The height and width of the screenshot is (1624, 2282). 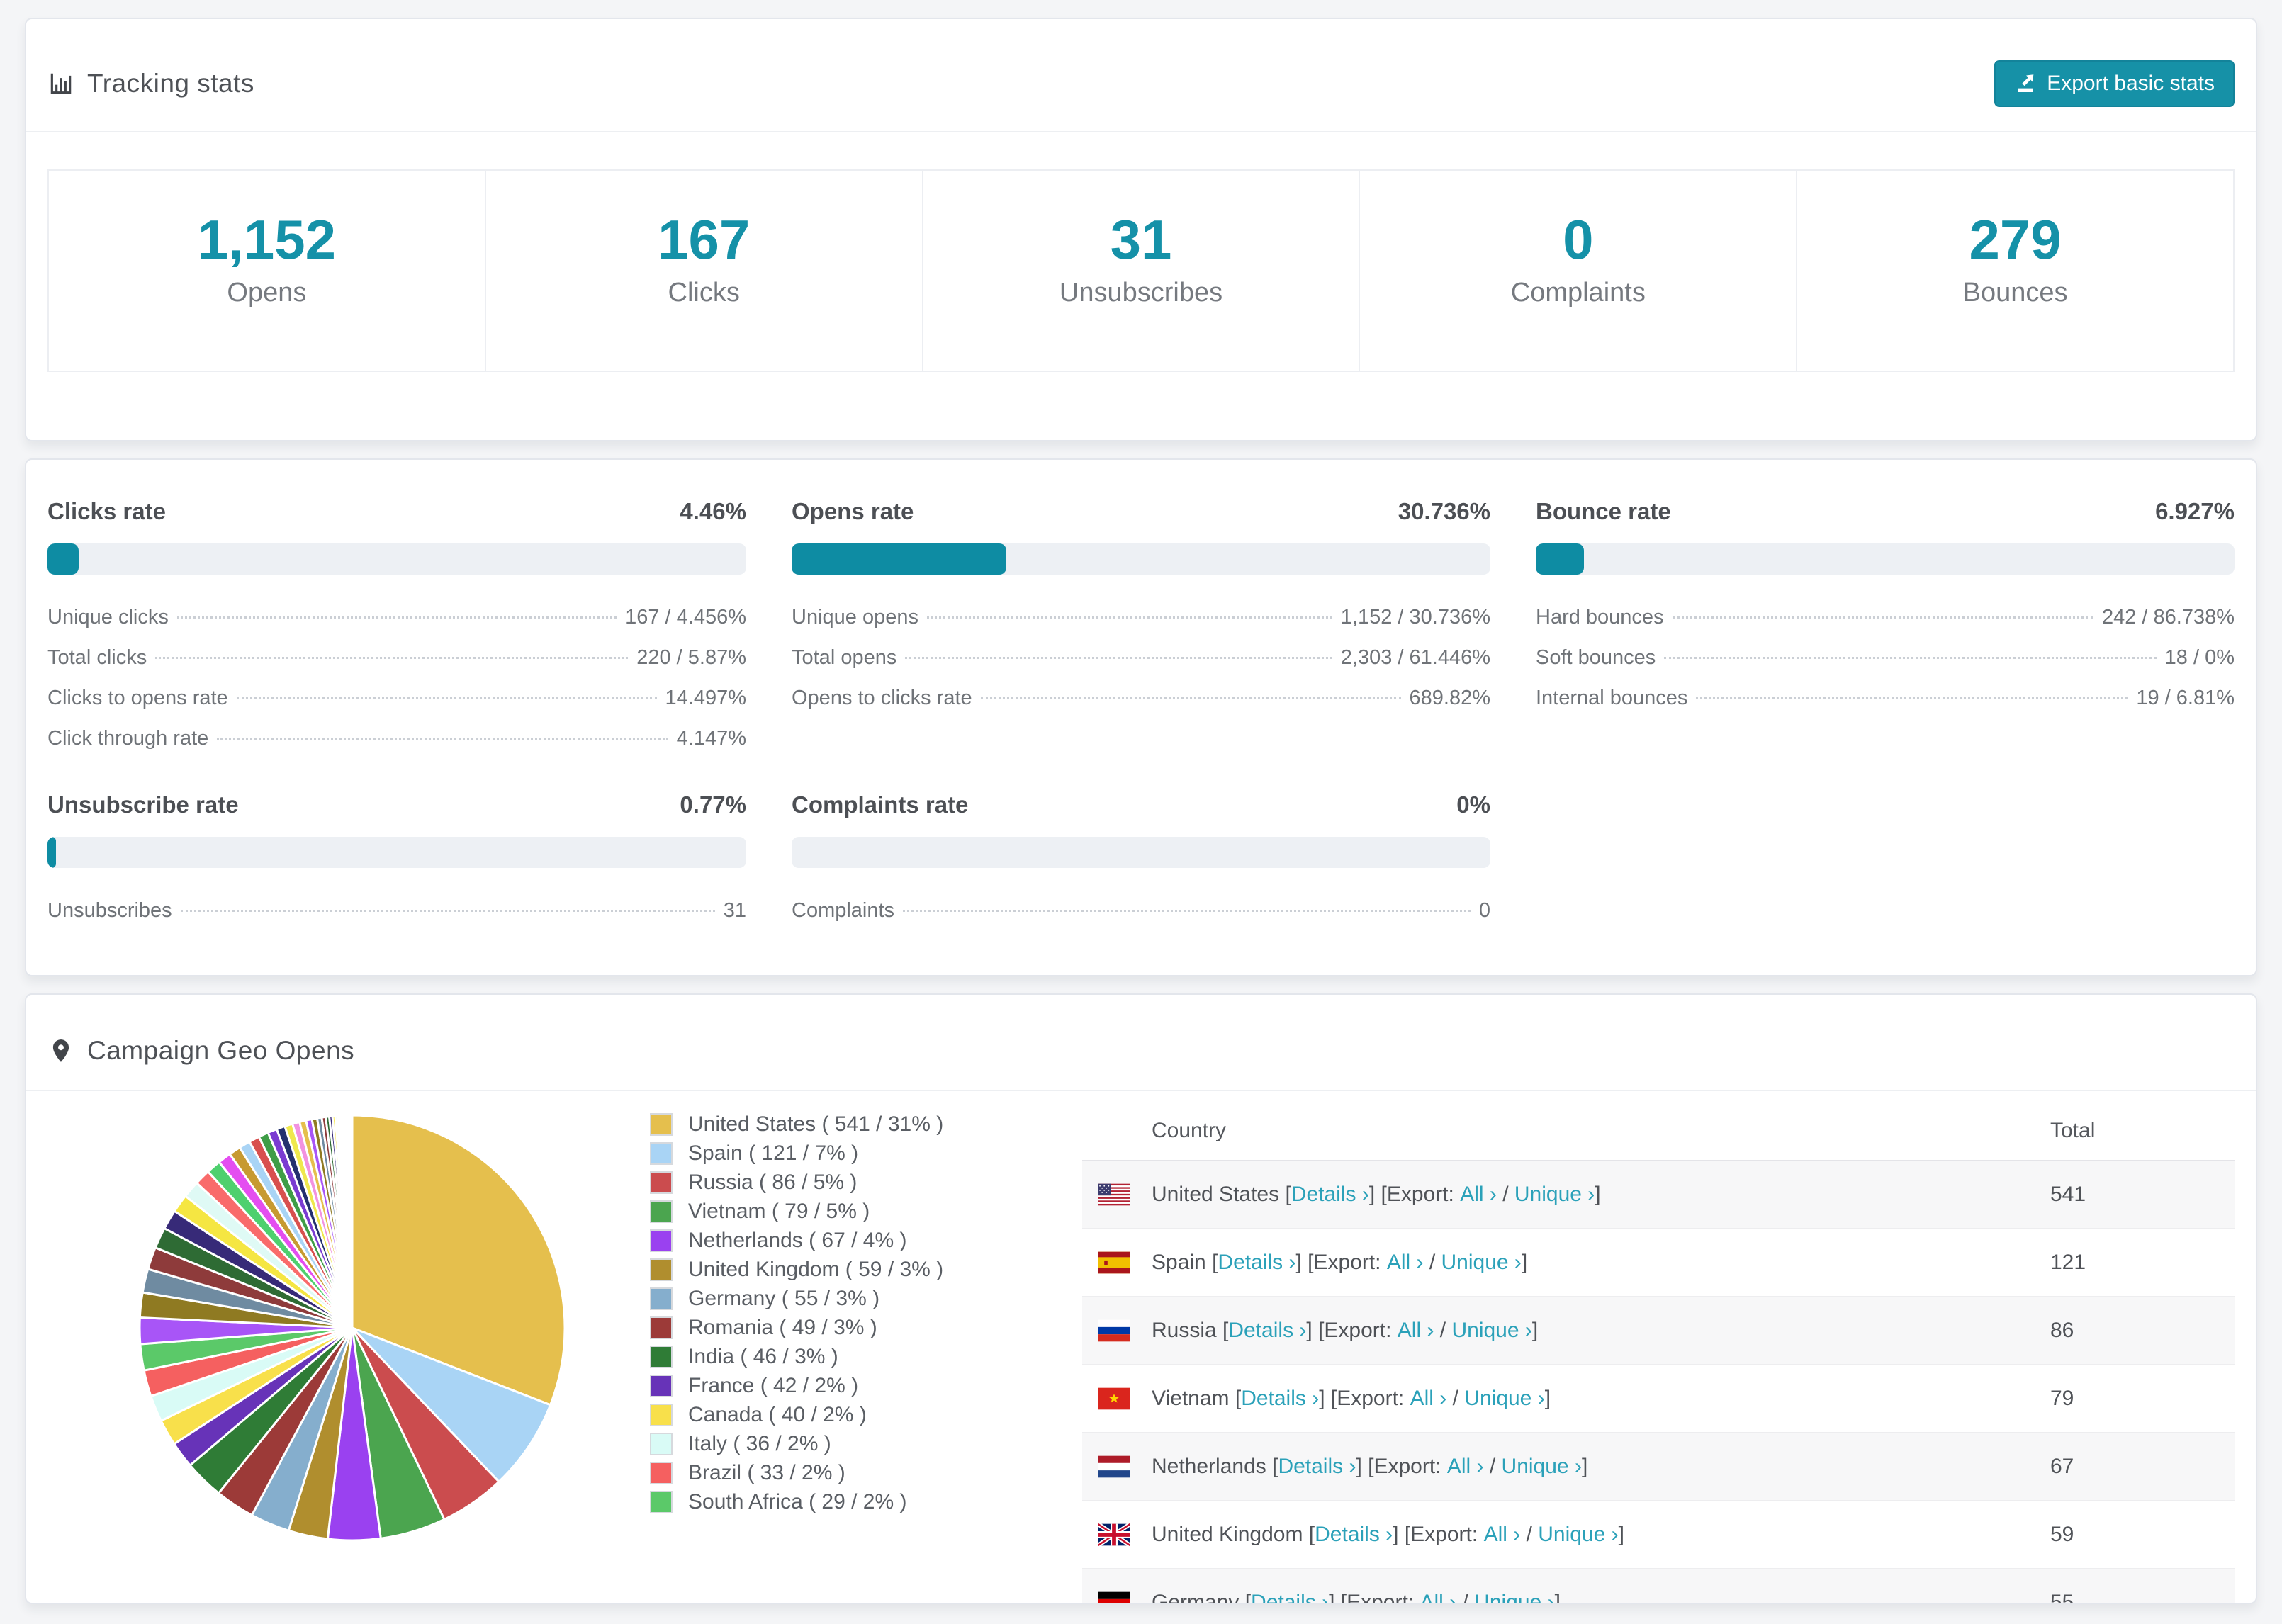 I want to click on export-icon, so click(x=2026, y=83).